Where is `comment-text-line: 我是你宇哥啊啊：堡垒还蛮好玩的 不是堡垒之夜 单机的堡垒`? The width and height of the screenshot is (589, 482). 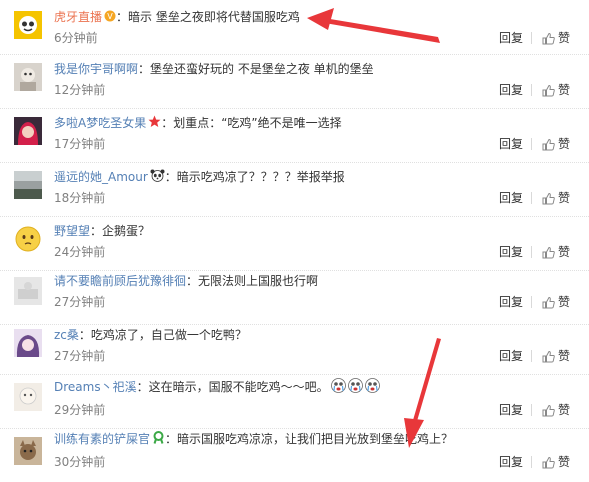 comment-text-line: 我是你宇哥啊啊：堡垒还蛮好玩的 不是堡垒之夜 单机的堡垒 is located at coordinates (214, 69).